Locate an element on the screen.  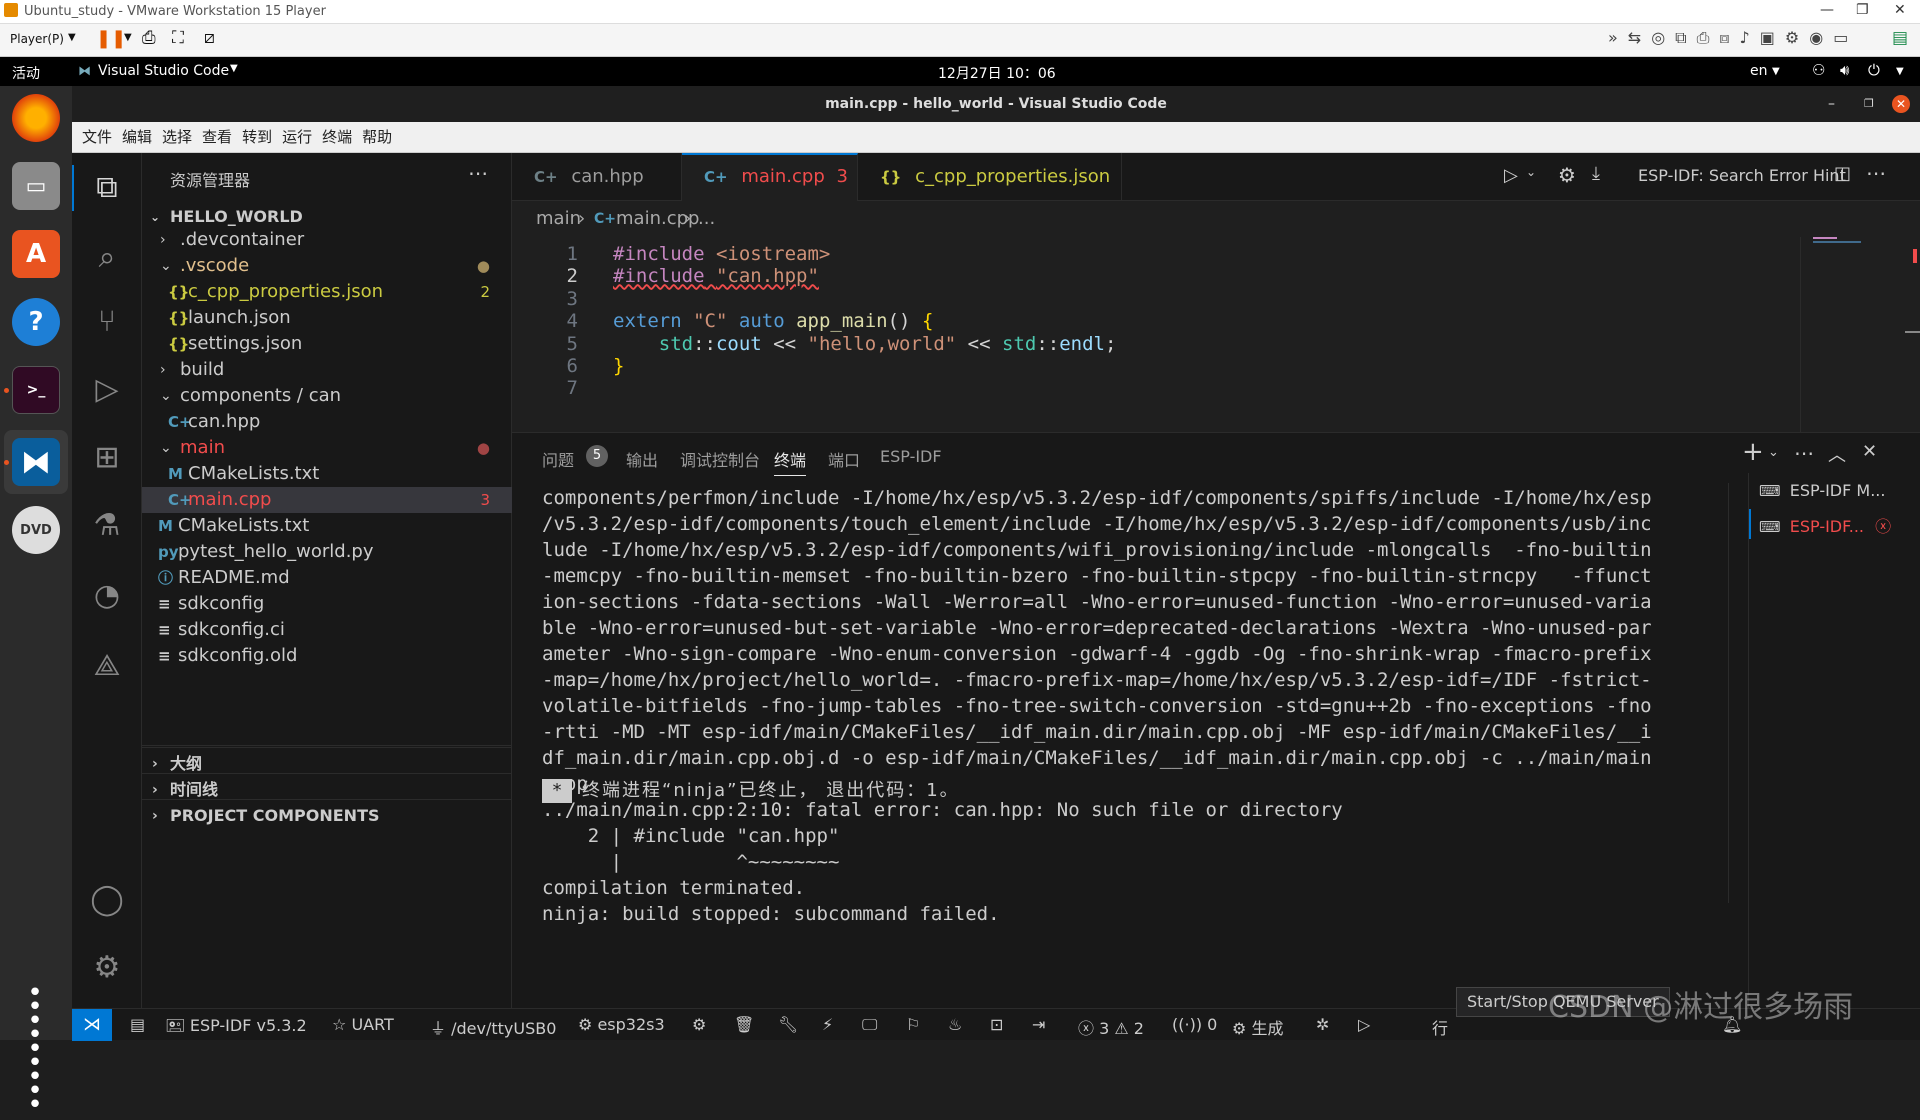
tree-item: {} settings.json is located at coordinates (327, 344).